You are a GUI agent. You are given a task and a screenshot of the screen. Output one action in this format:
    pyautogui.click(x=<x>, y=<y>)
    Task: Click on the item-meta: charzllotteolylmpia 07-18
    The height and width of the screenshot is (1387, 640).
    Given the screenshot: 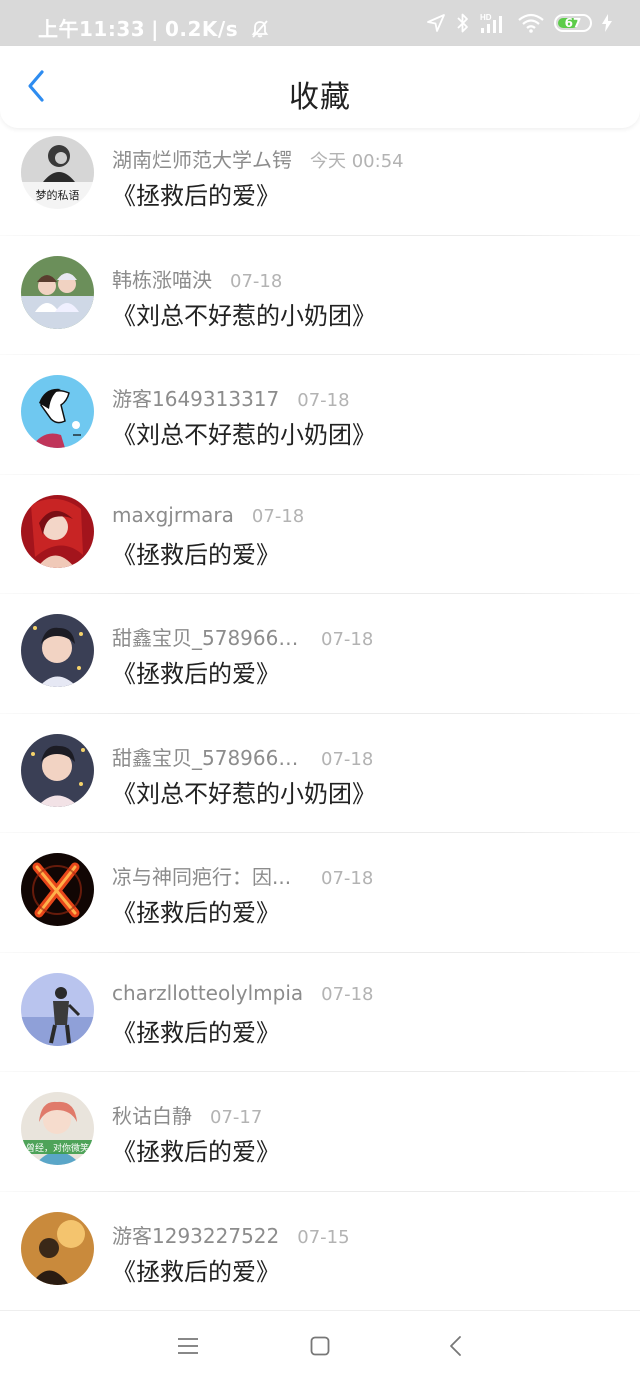 What is the action you would take?
    pyautogui.click(x=242, y=993)
    